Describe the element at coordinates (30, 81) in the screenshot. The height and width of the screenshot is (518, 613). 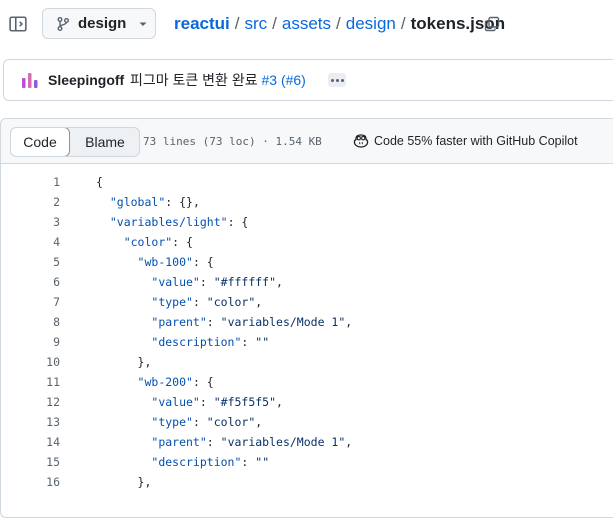
I see `avatar` at that location.